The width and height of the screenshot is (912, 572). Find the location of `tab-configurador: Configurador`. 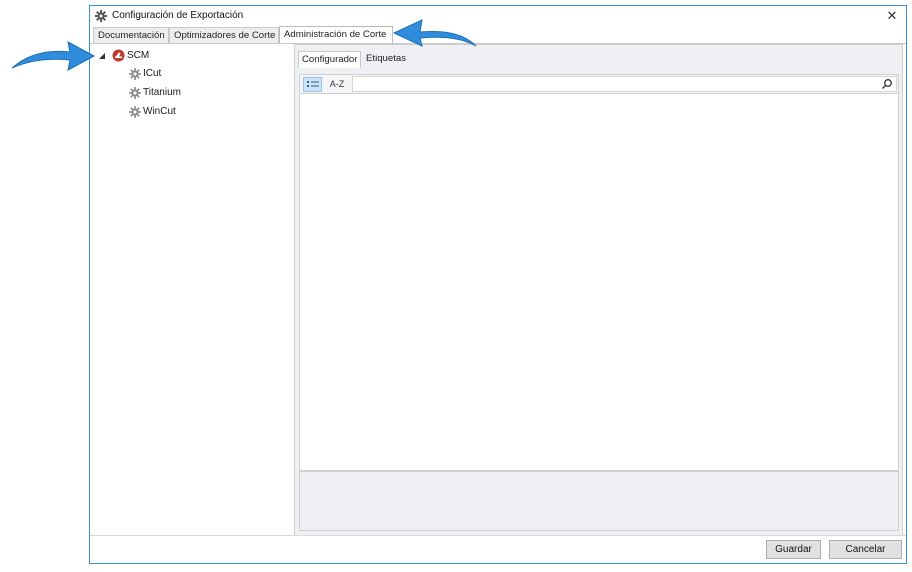

tab-configurador: Configurador is located at coordinates (329, 59).